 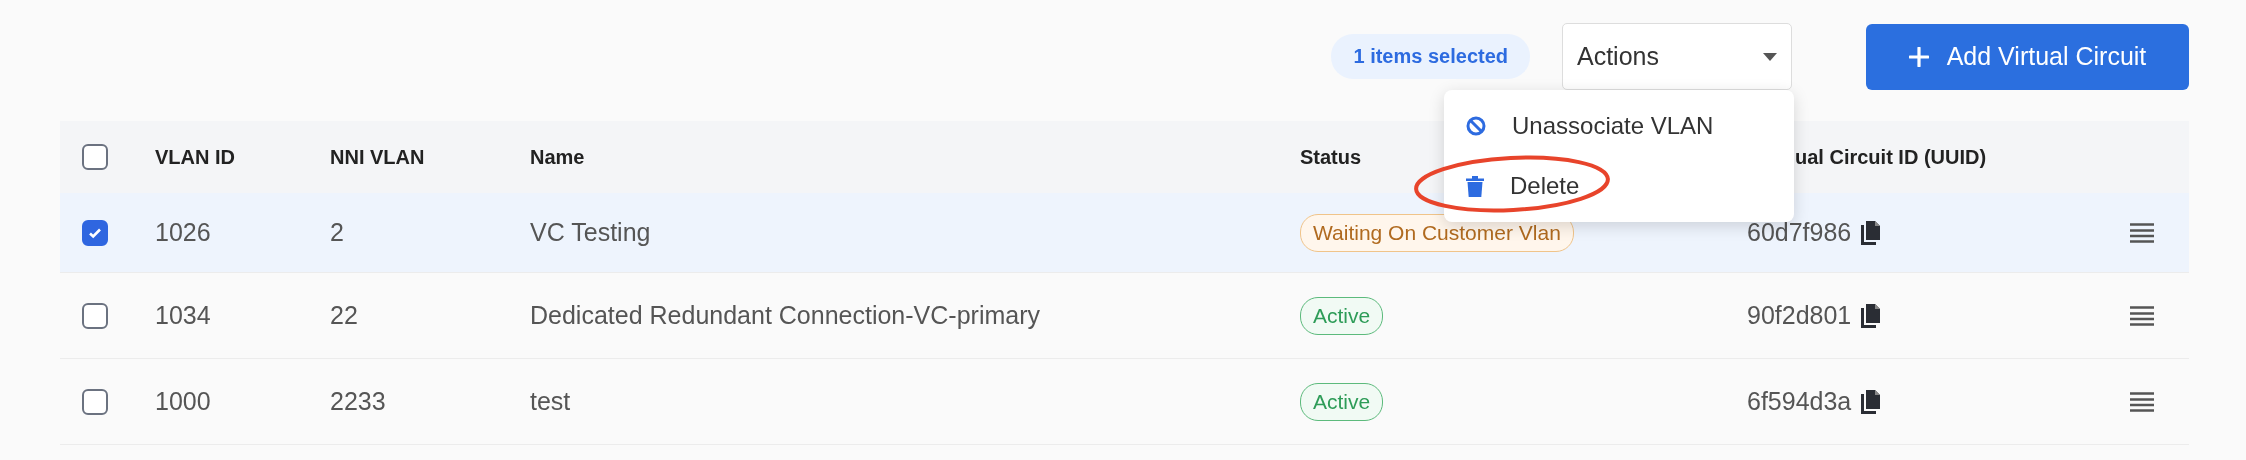 I want to click on table-cell: 1000, so click(x=183, y=401).